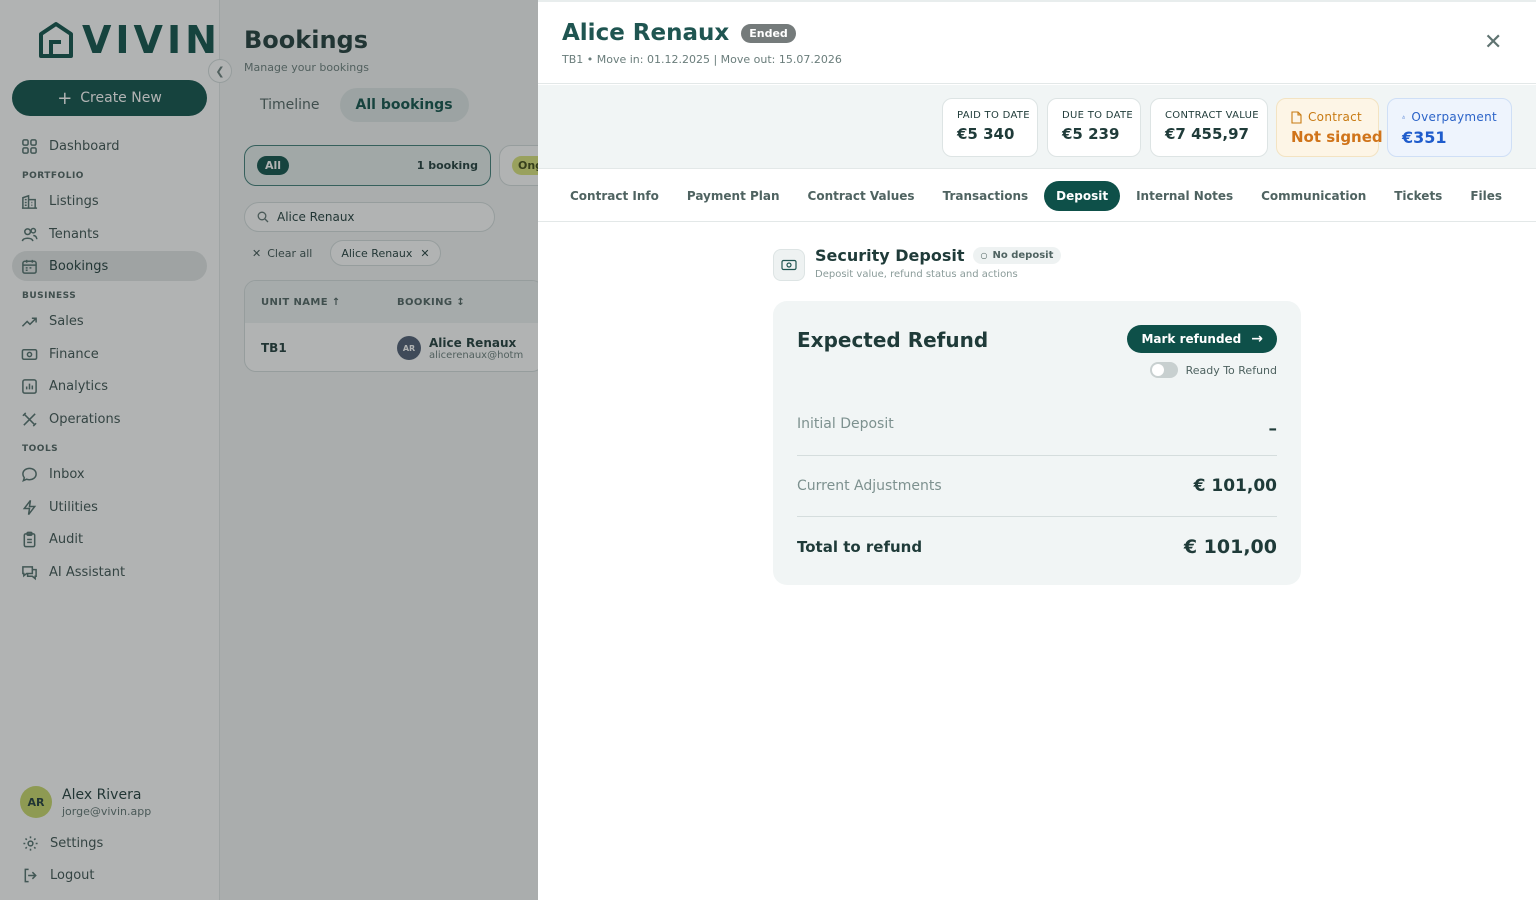 The image size is (1536, 900). Describe the element at coordinates (993, 115) in the screenshot. I see `stat-label: PAID TO DATE` at that location.